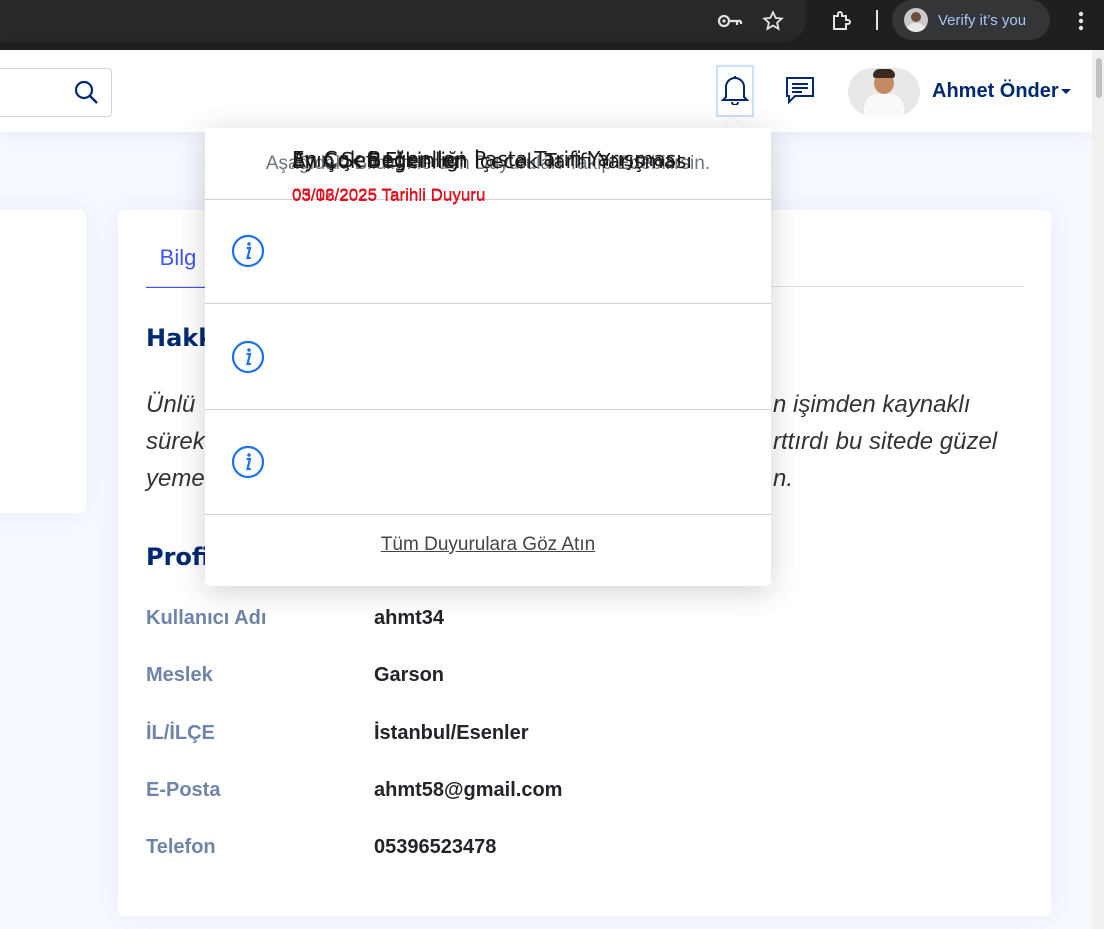  What do you see at coordinates (488, 545) in the screenshot?
I see `all-announcements-link: Tüm Duyurulara Göz Atın` at bounding box center [488, 545].